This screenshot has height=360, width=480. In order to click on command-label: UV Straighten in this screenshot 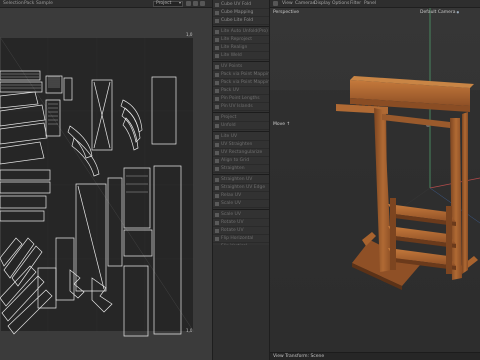, I will do `click(237, 144)`.